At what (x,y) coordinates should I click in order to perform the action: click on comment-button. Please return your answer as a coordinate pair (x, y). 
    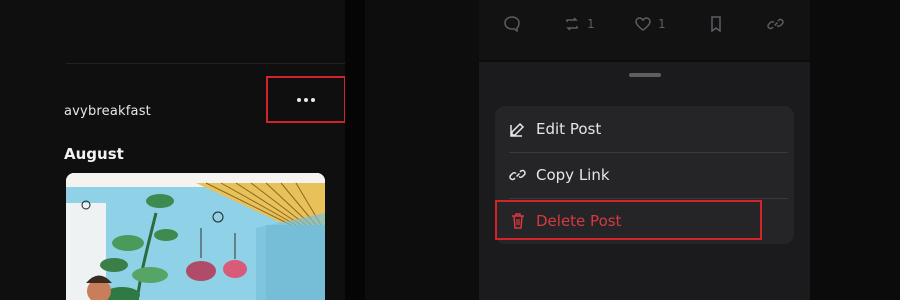
    Looking at the image, I should click on (512, 24).